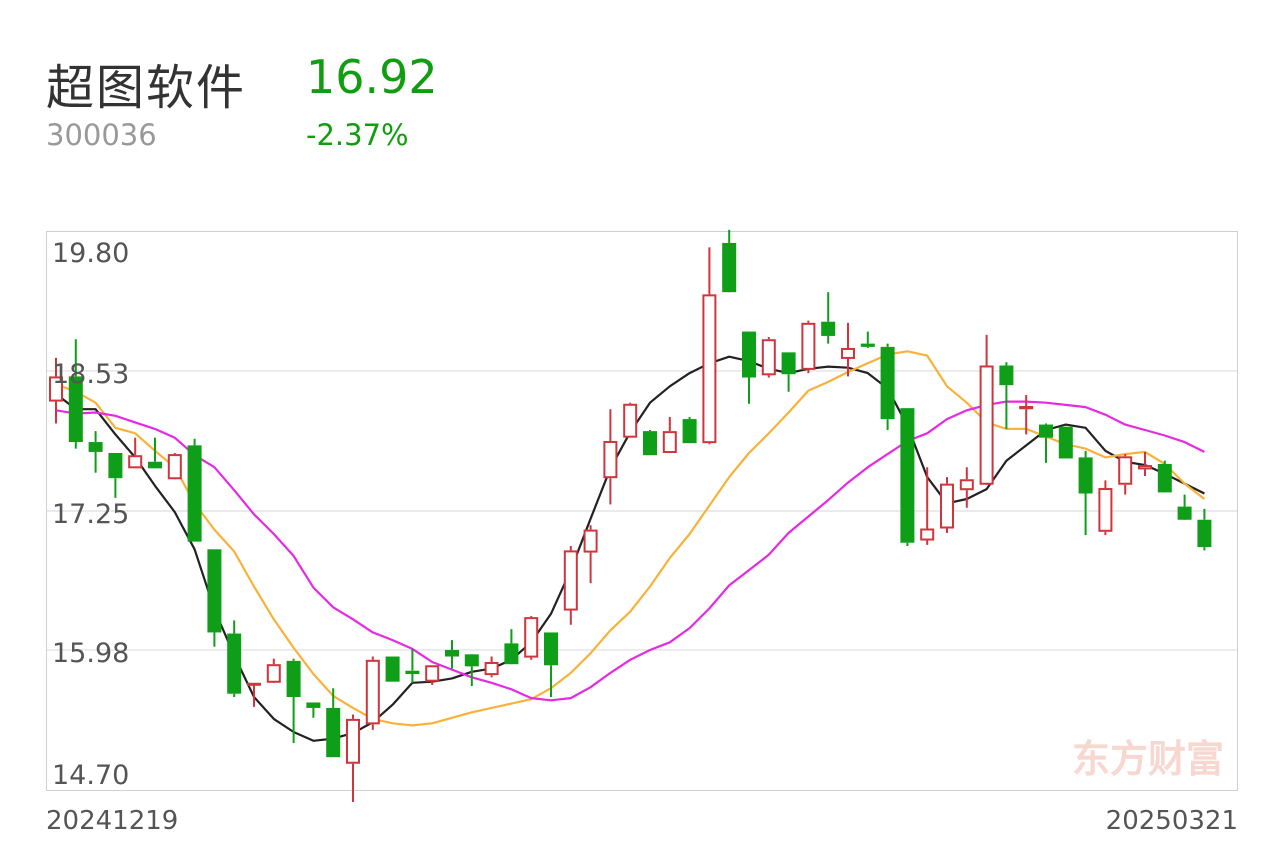  Describe the element at coordinates (90, 514) in the screenshot. I see `y-tick-label: 17.25` at that location.